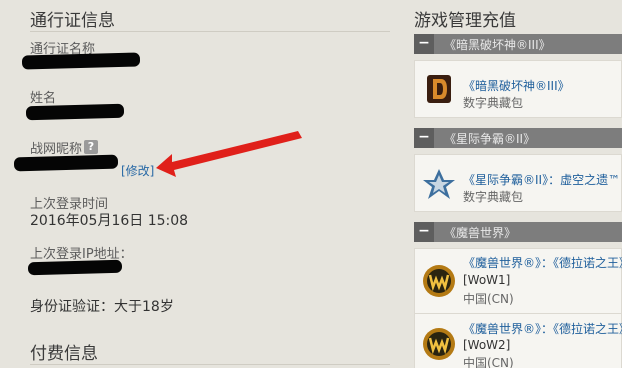 Image resolution: width=622 pixels, height=368 pixels. Describe the element at coordinates (497, 44) in the screenshot. I see `group-title: 《暗黑破坏神®III》` at that location.